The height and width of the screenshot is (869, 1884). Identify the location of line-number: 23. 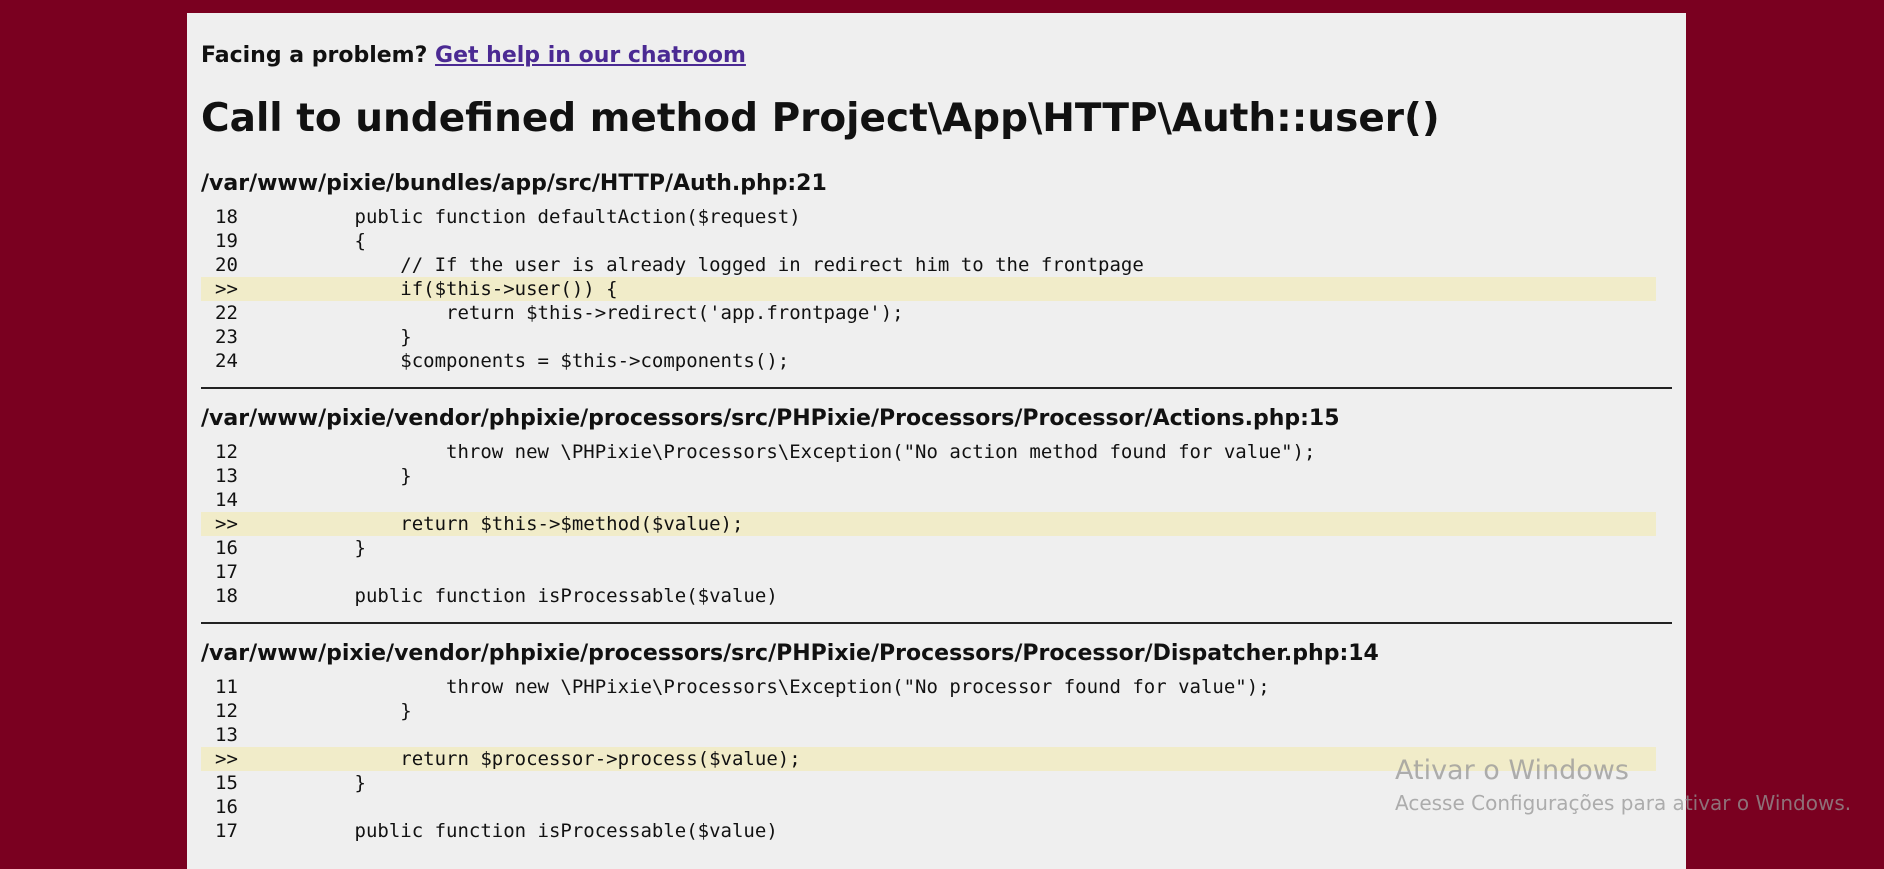
(226, 337).